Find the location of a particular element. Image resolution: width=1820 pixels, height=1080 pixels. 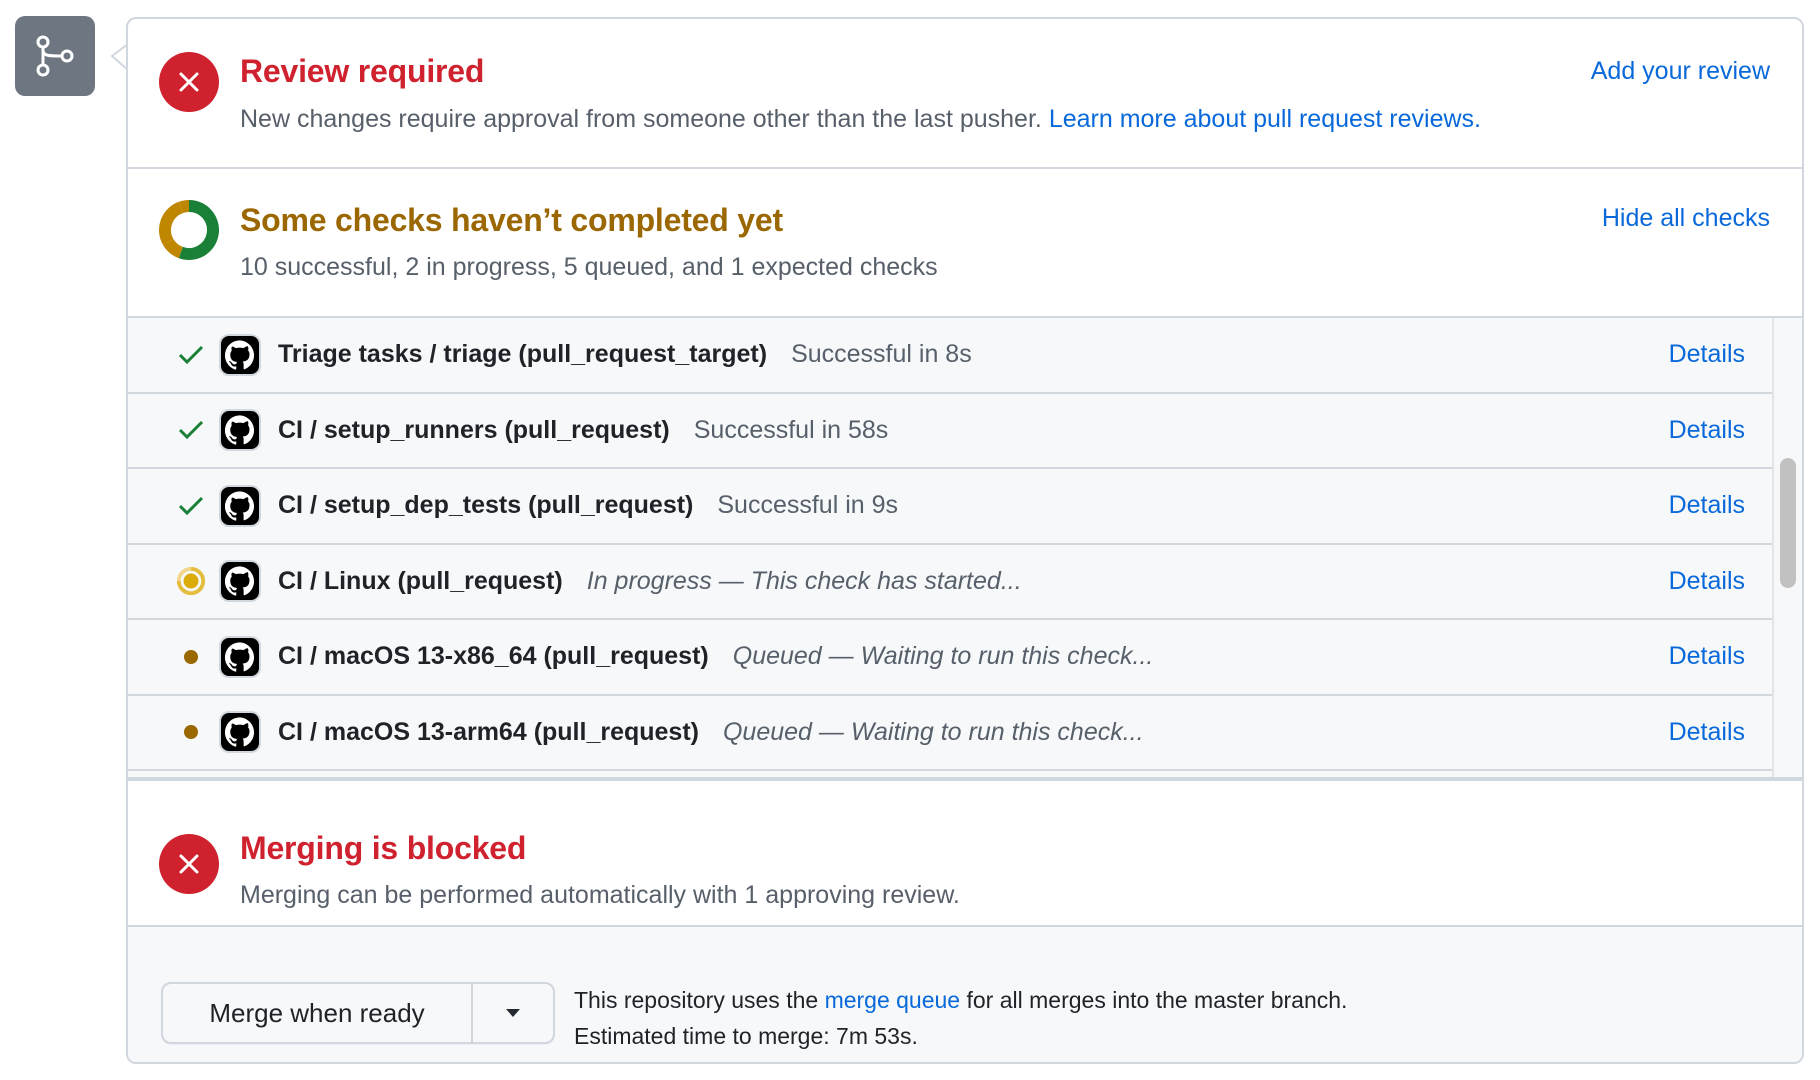

merge-button-group: Merge when ready is located at coordinates (358, 1013).